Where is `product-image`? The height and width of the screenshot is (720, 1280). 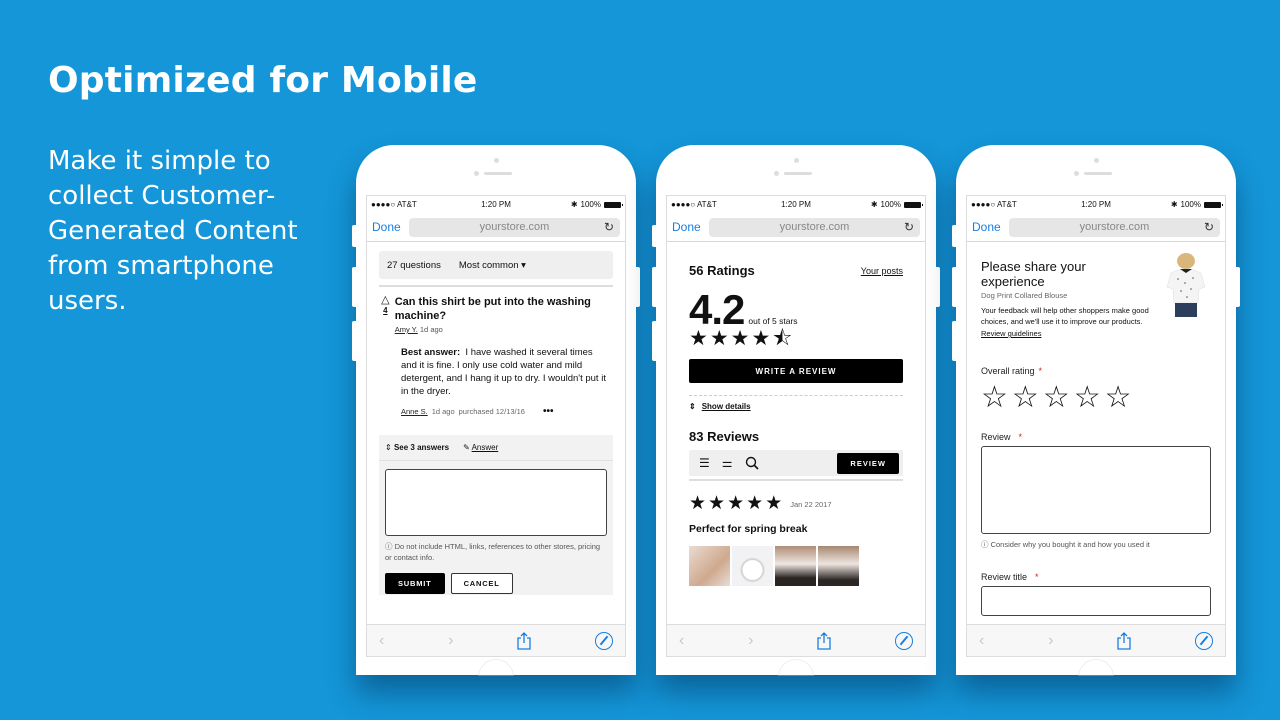
product-image is located at coordinates (1186, 285).